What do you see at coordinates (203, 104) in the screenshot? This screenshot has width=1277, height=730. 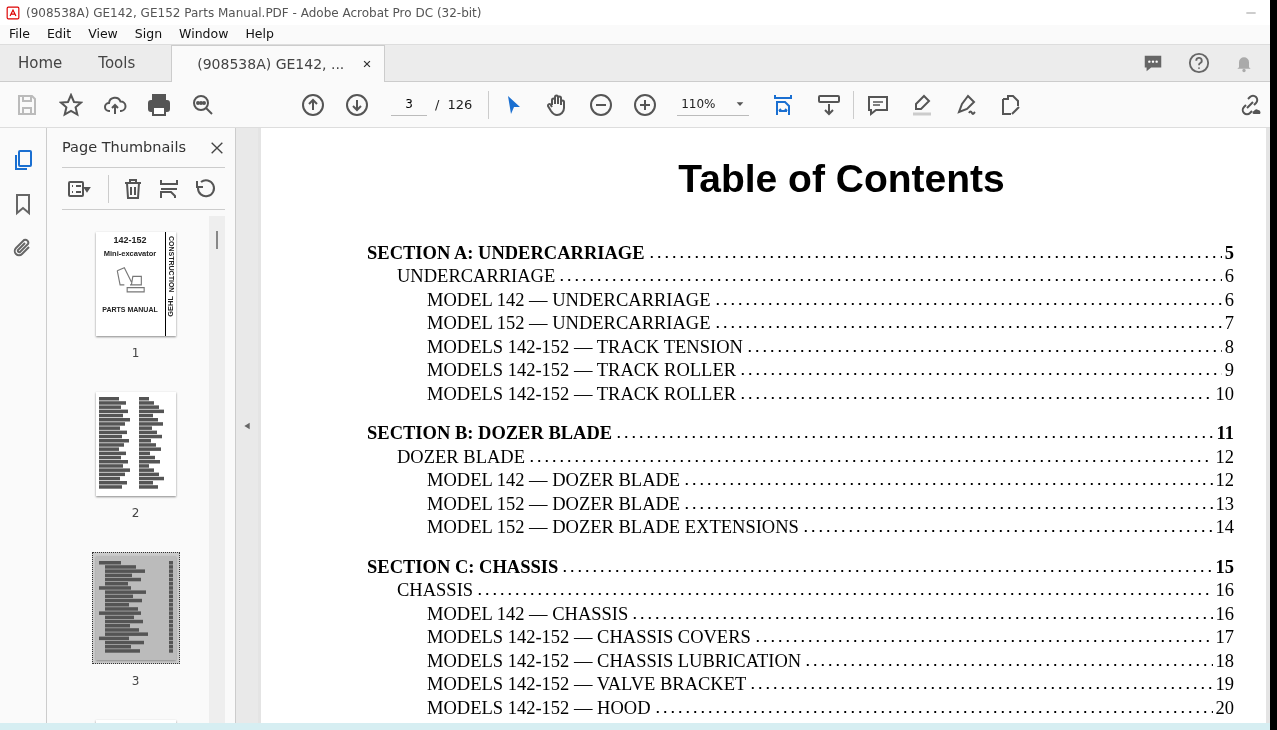 I see `search-icon` at bounding box center [203, 104].